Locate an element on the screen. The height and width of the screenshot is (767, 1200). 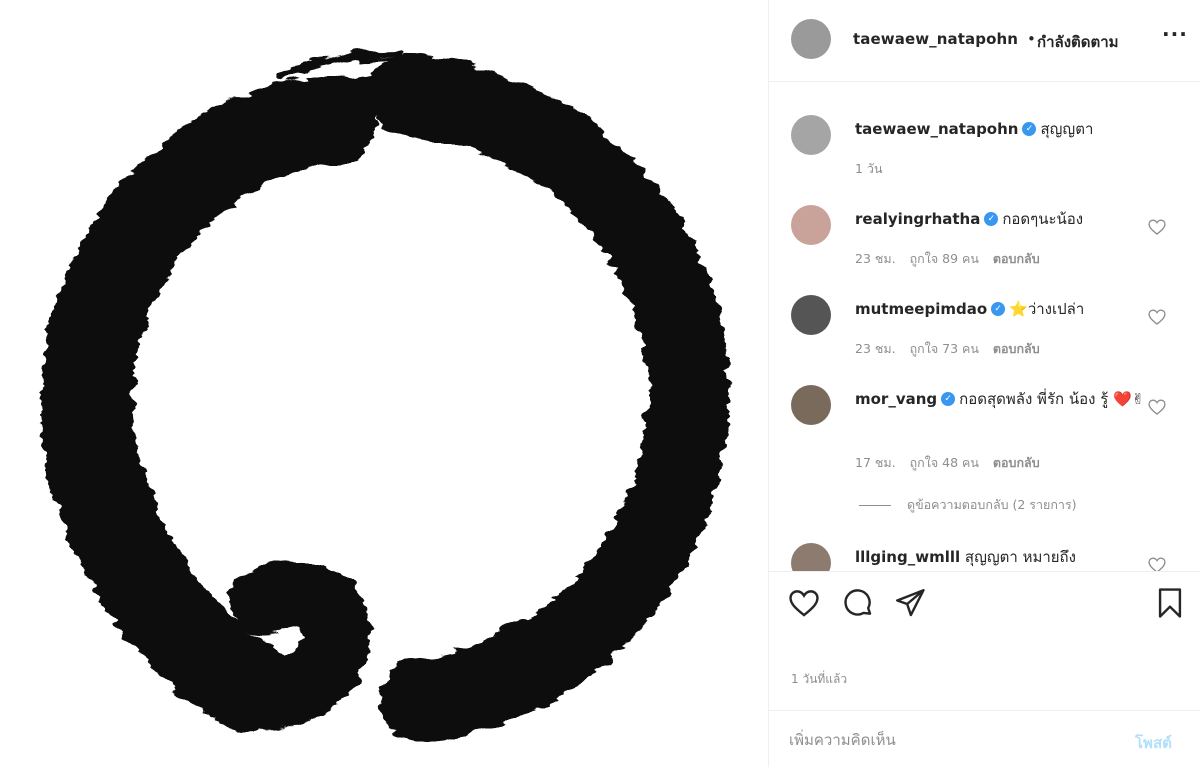
caption-username: taewaew_natapohn is located at coordinates (936, 129).